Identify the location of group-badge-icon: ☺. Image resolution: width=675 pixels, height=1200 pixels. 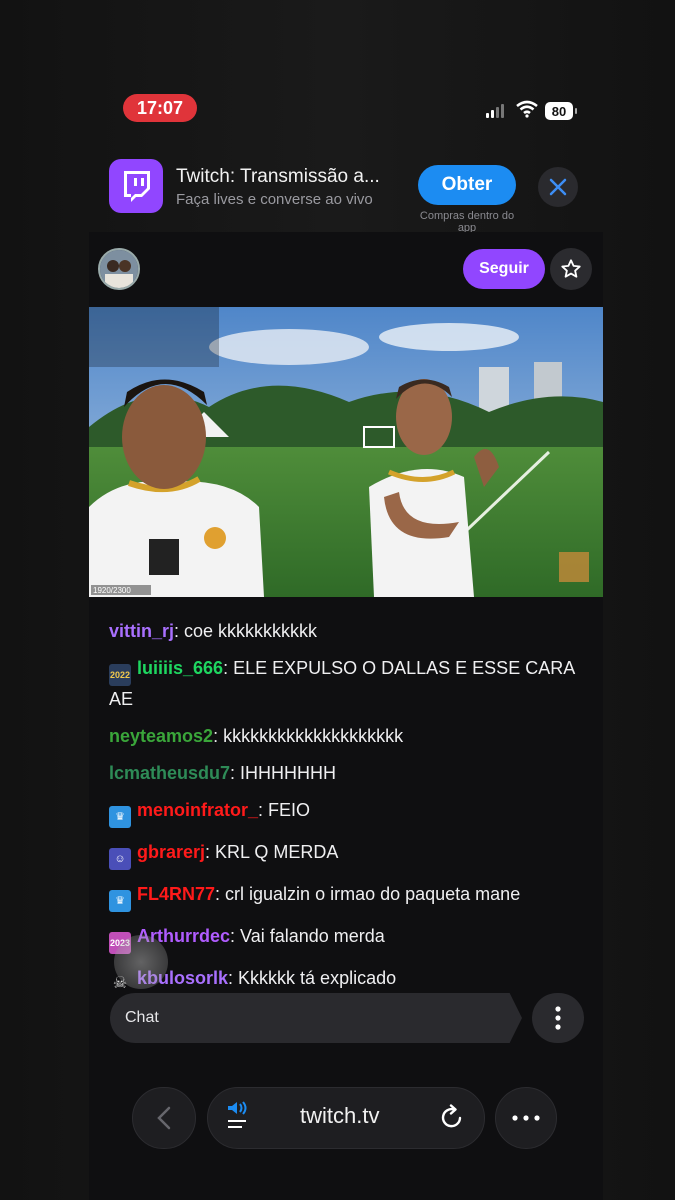
(120, 859).